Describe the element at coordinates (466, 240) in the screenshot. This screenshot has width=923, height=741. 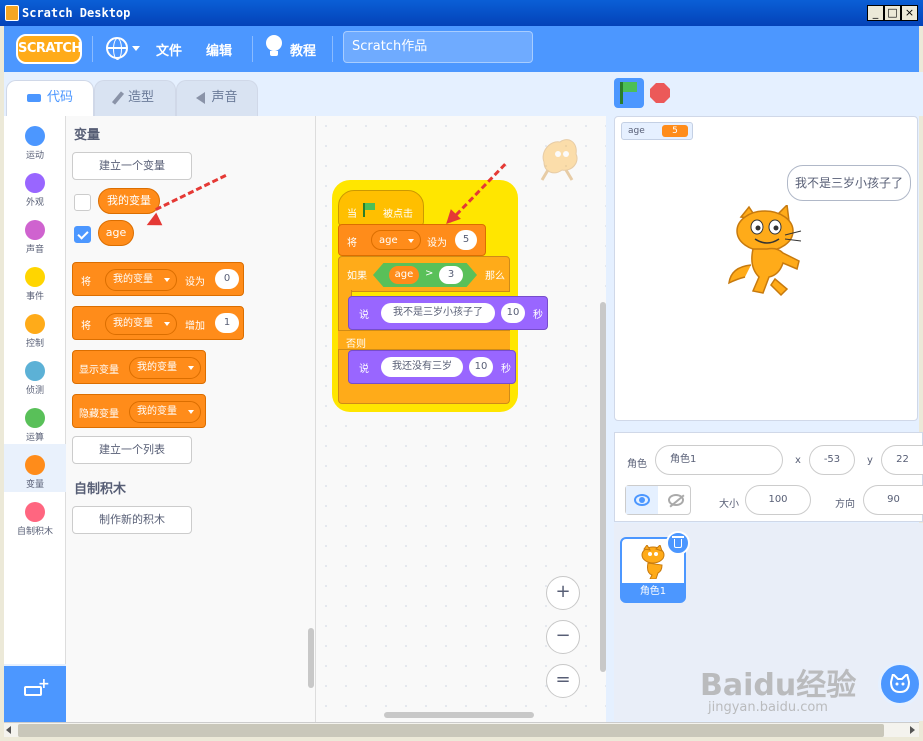
I see `value-input: 5` at that location.